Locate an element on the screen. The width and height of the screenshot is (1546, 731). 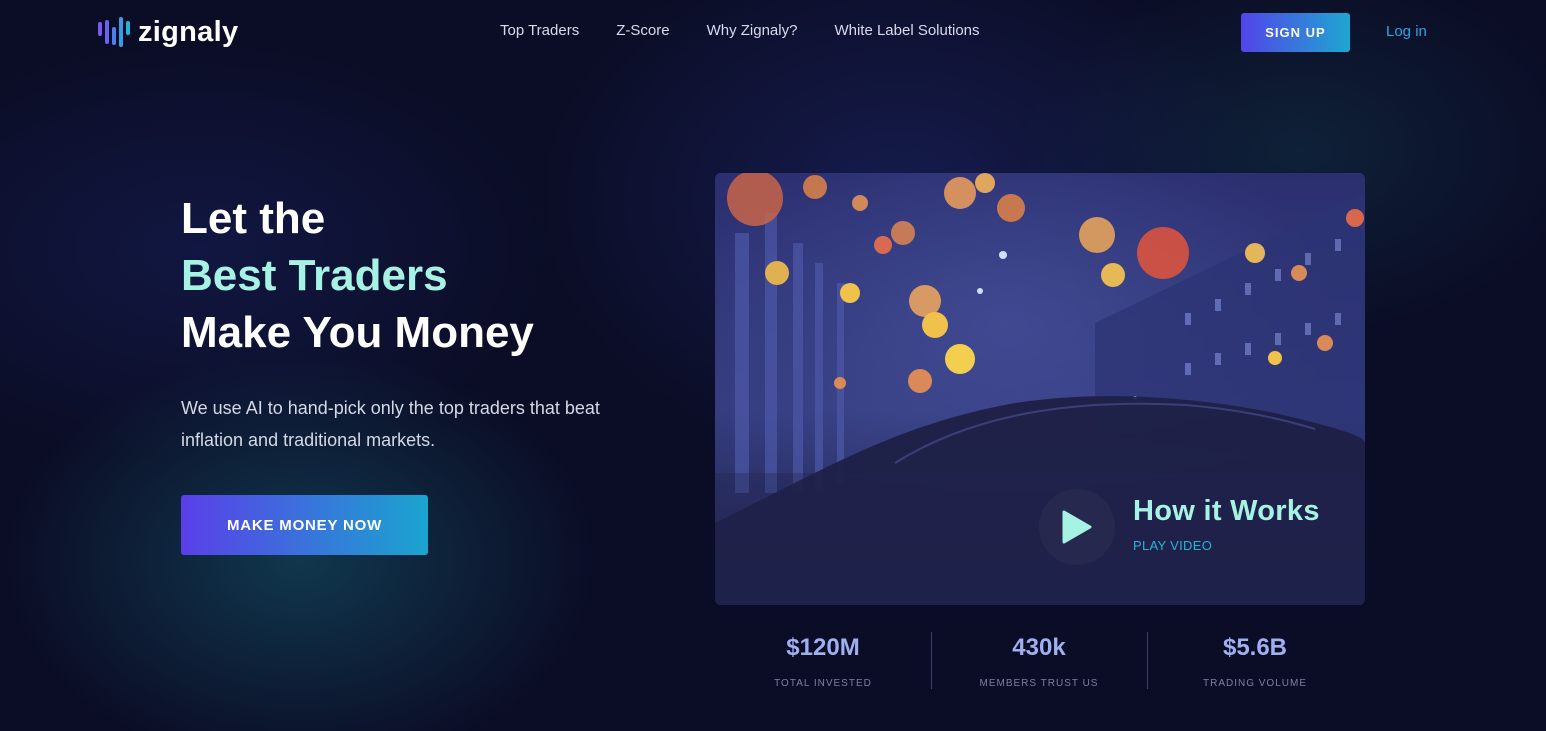
play-icon is located at coordinates (1077, 527).